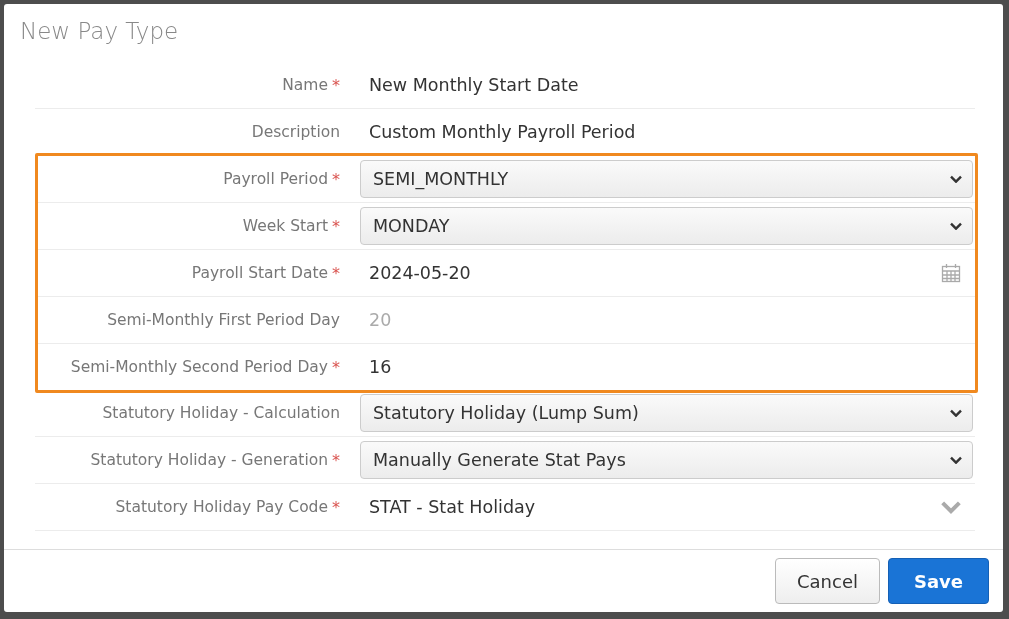 This screenshot has height=619, width=1009. I want to click on field-label: Statutory Holiday Pay Code, so click(221, 507).